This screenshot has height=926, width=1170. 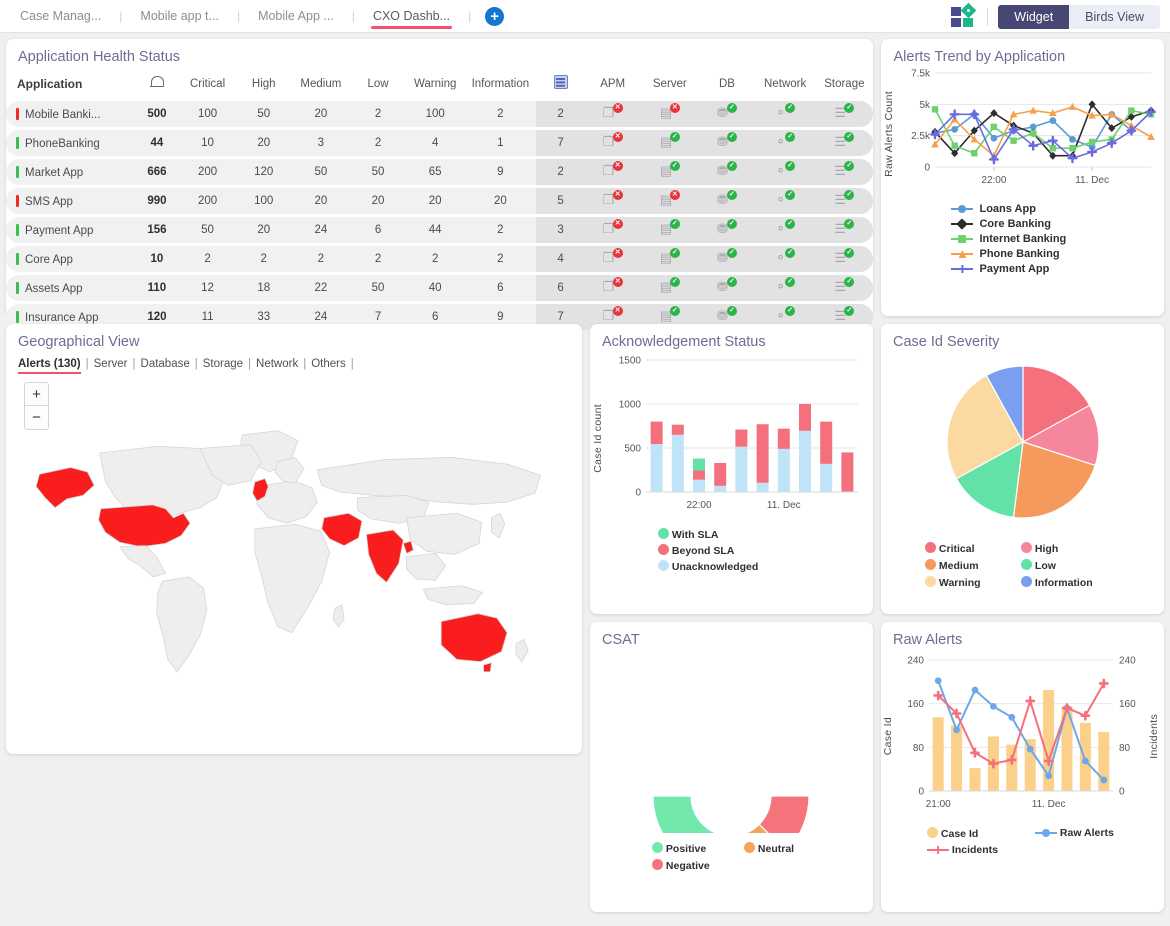 I want to click on legend-item: Raw Alerts, so click(x=1091, y=833).